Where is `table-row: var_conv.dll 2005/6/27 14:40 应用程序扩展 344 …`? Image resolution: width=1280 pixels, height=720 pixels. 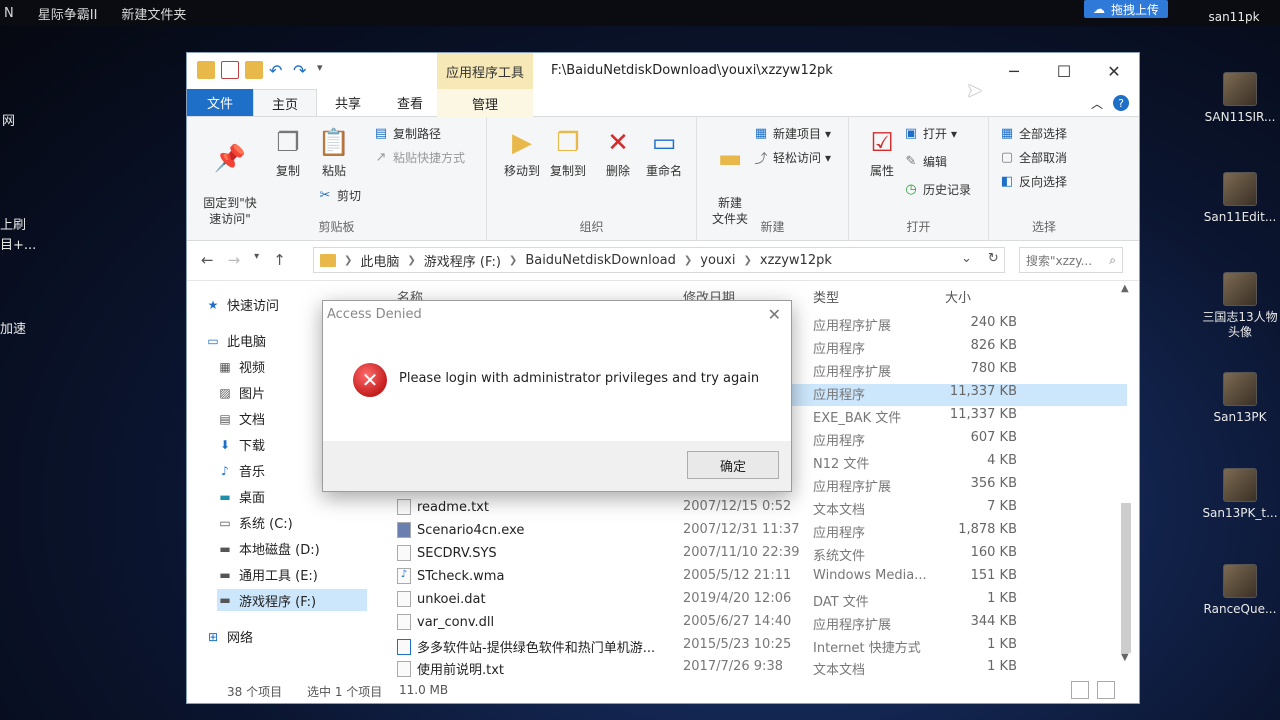 table-row: var_conv.dll 2005/6/27 14:40 应用程序扩展 344 … is located at coordinates (757, 625).